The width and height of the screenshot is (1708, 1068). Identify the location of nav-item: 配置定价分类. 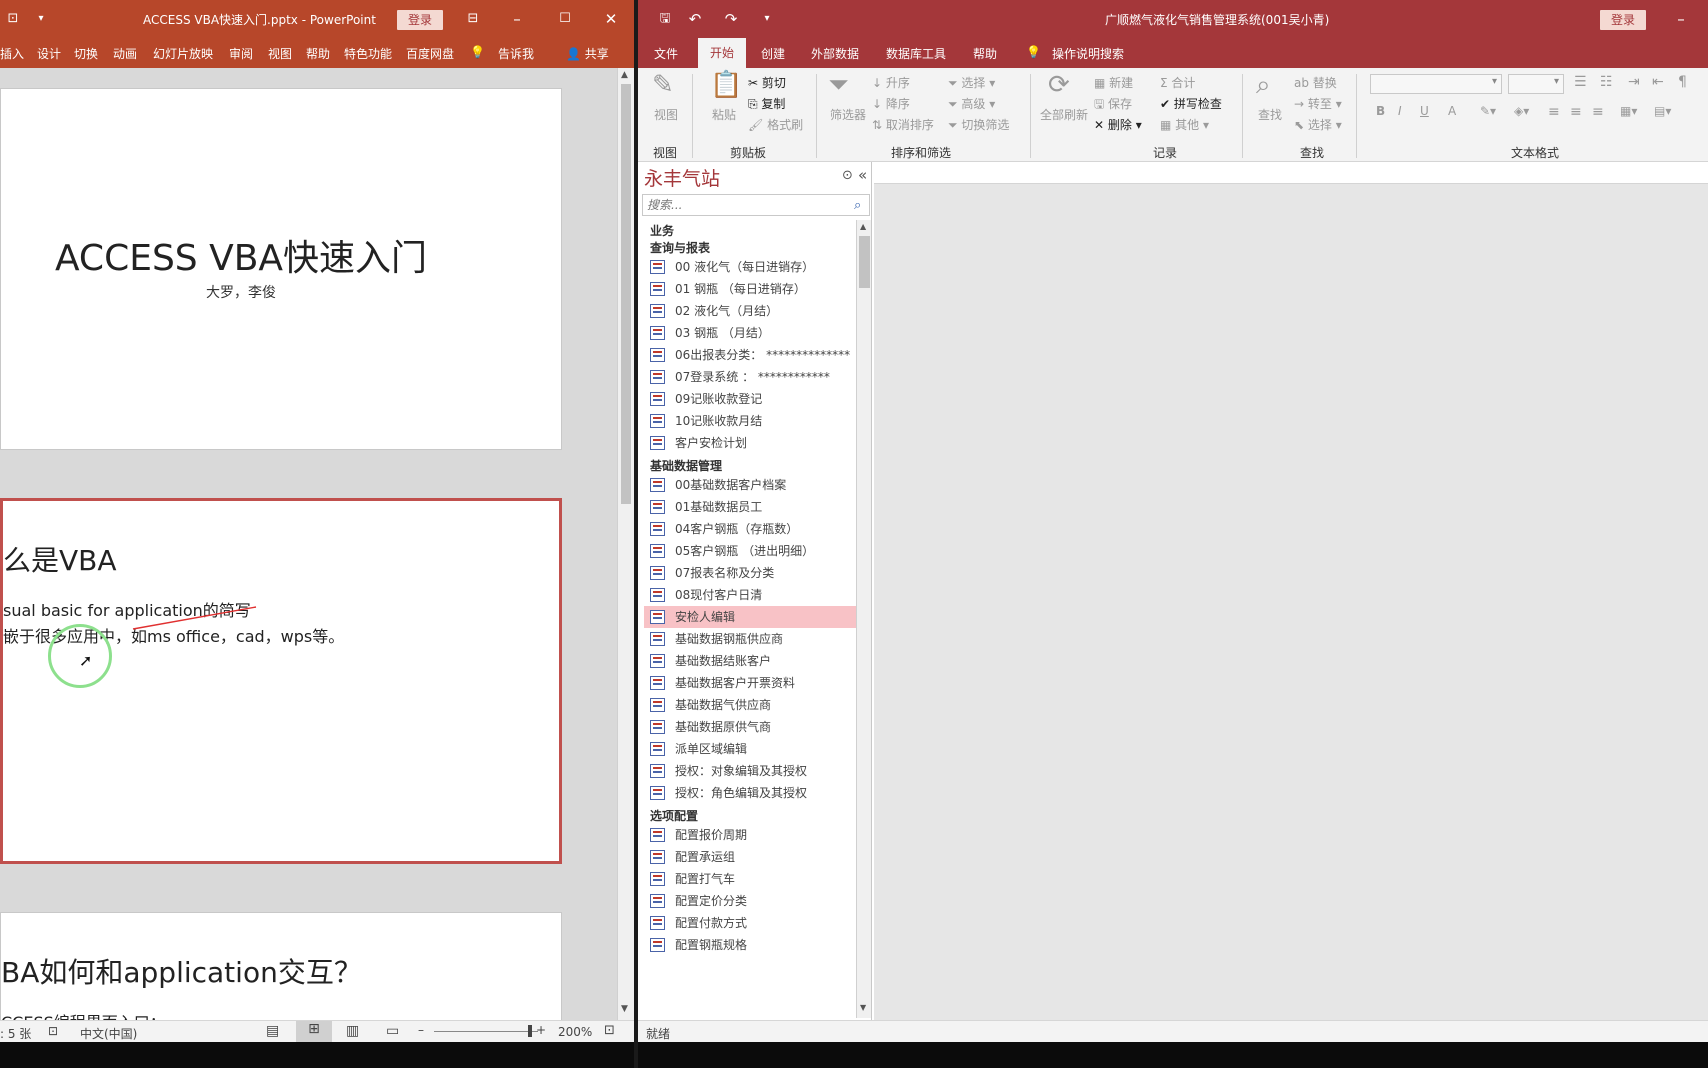
(750, 901).